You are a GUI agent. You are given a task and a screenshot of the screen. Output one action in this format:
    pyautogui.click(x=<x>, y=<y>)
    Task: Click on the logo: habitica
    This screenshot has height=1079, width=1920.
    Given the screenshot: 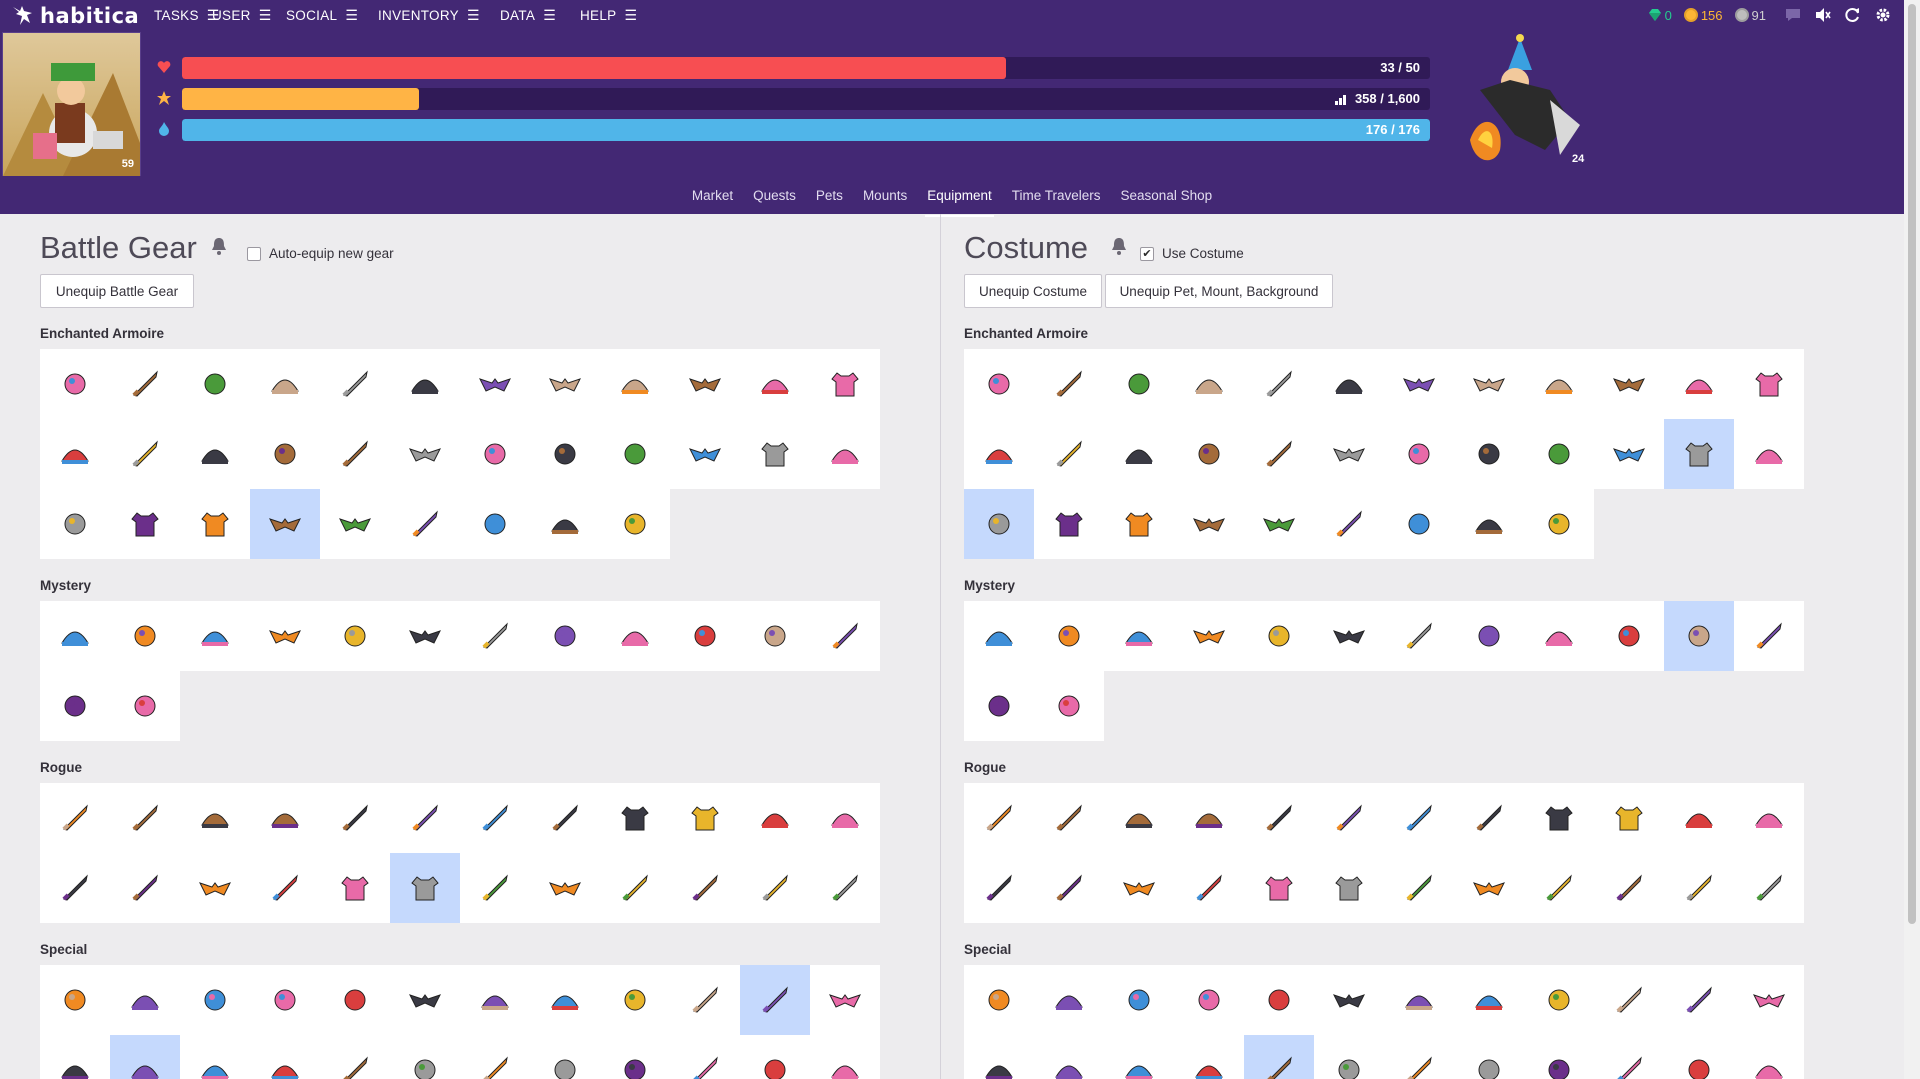 What is the action you would take?
    pyautogui.click(x=74, y=16)
    